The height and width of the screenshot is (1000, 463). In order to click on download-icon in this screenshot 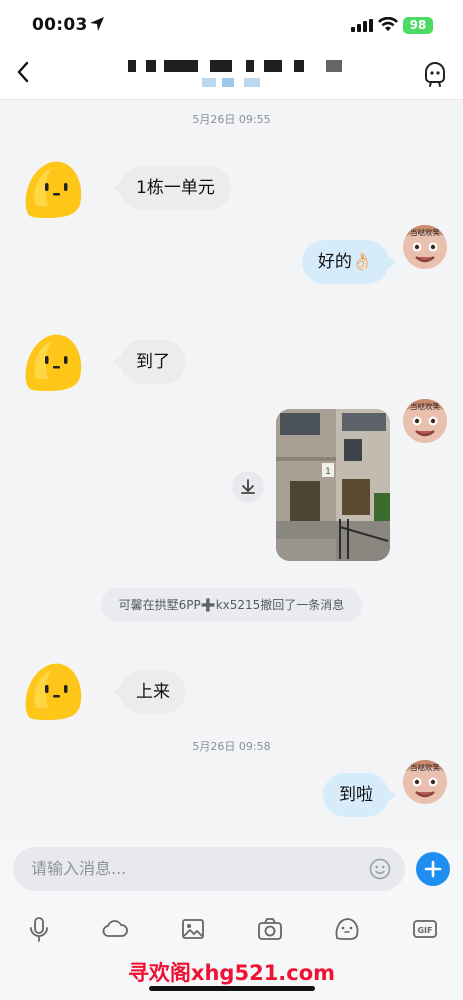, I will do `click(248, 486)`.